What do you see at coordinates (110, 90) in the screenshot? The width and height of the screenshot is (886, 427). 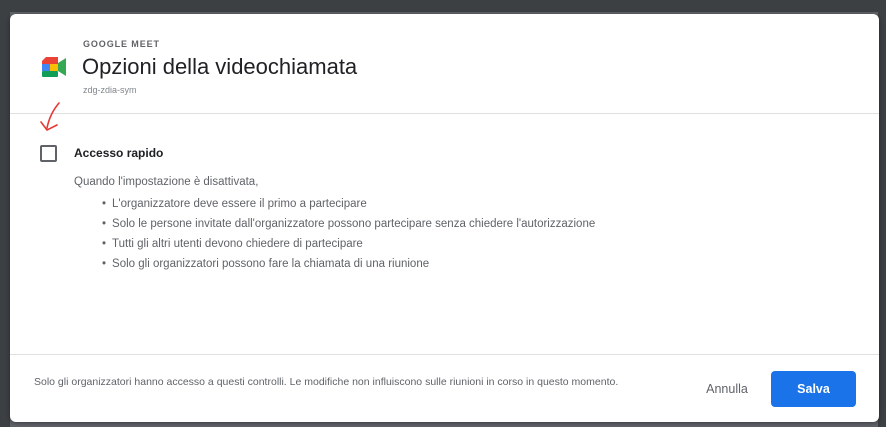 I see `meeting-code: zdg-zdia-sym` at bounding box center [110, 90].